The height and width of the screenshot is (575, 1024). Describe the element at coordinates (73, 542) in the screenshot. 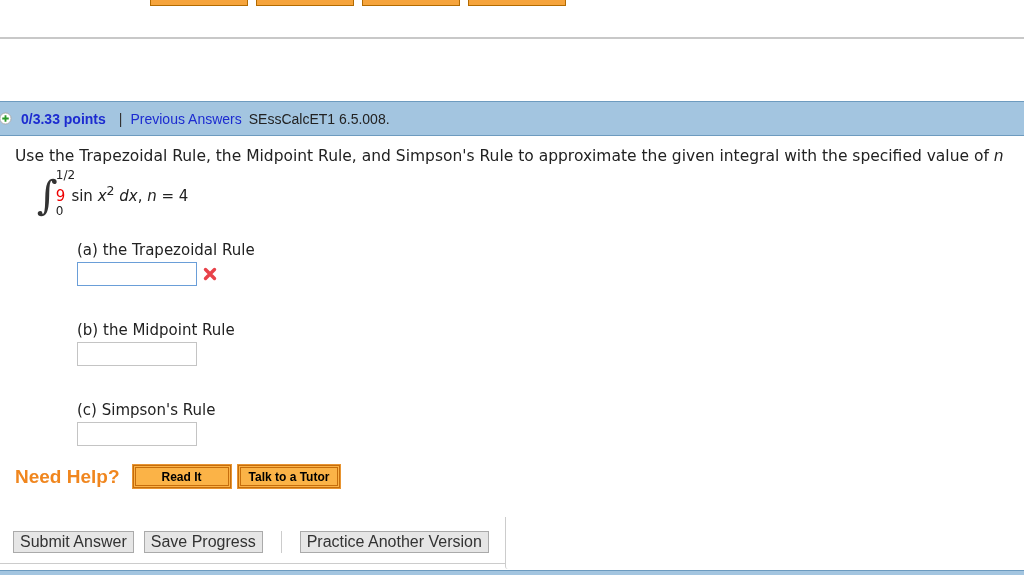

I see `action-button: Submit Answer` at that location.